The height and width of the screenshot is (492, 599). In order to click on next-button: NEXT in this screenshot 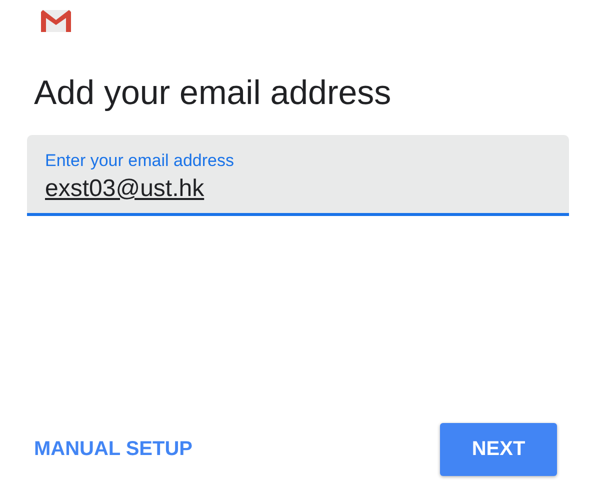, I will do `click(498, 449)`.